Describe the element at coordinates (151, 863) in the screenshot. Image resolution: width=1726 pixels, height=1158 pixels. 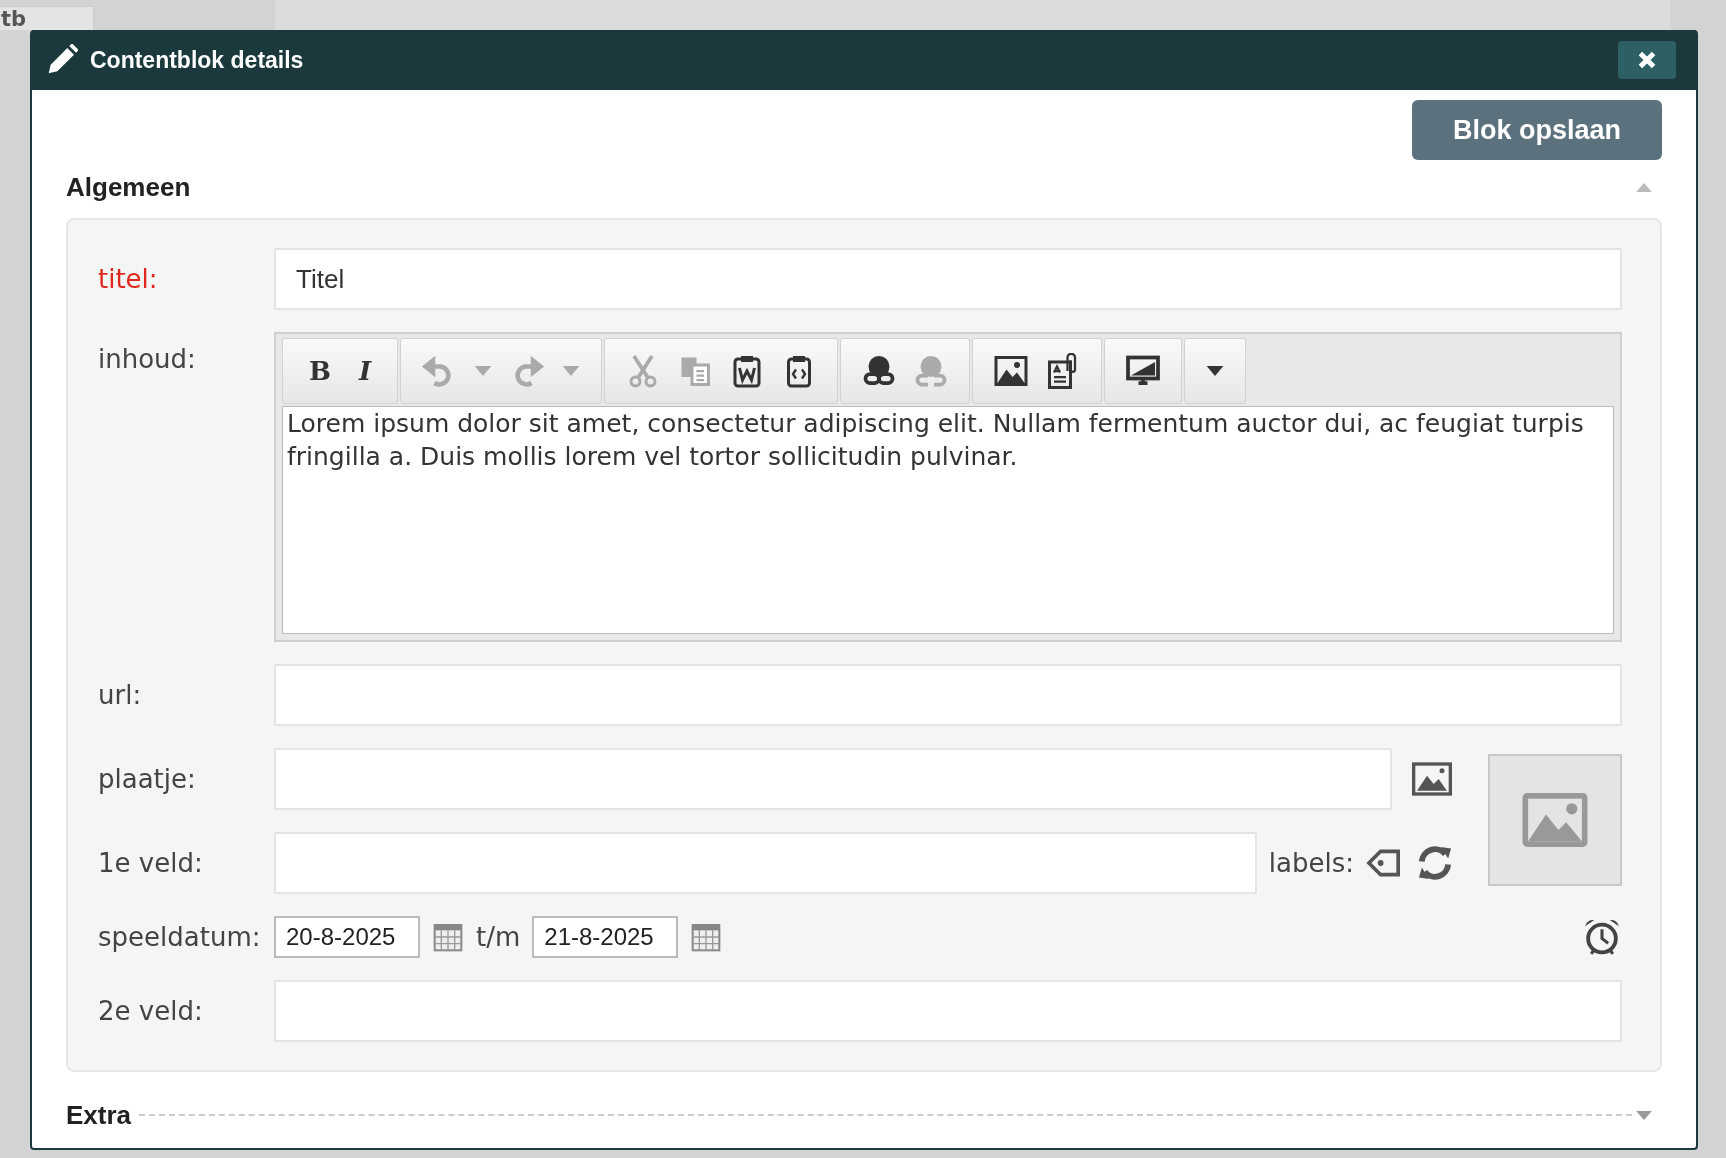
I see `field-label: 1e veld:` at that location.